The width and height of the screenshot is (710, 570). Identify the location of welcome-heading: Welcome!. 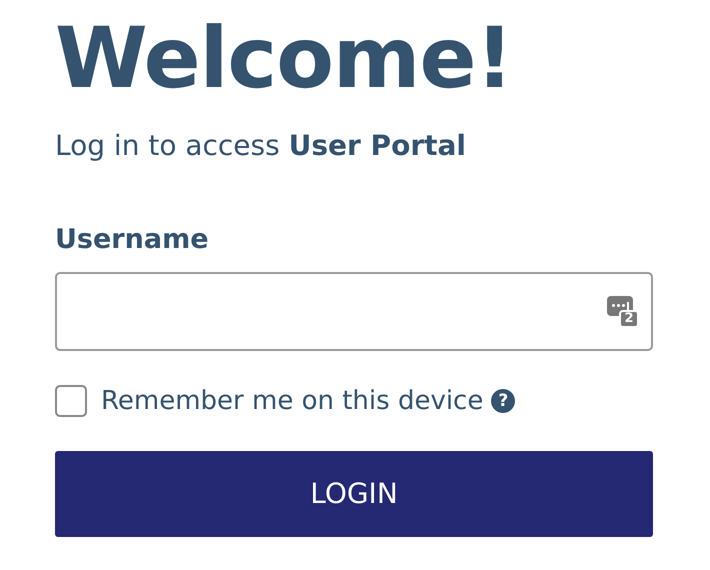
(284, 58).